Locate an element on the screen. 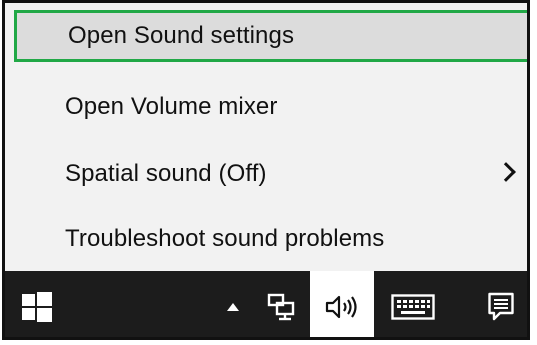  chevron-right-icon is located at coordinates (506, 172).